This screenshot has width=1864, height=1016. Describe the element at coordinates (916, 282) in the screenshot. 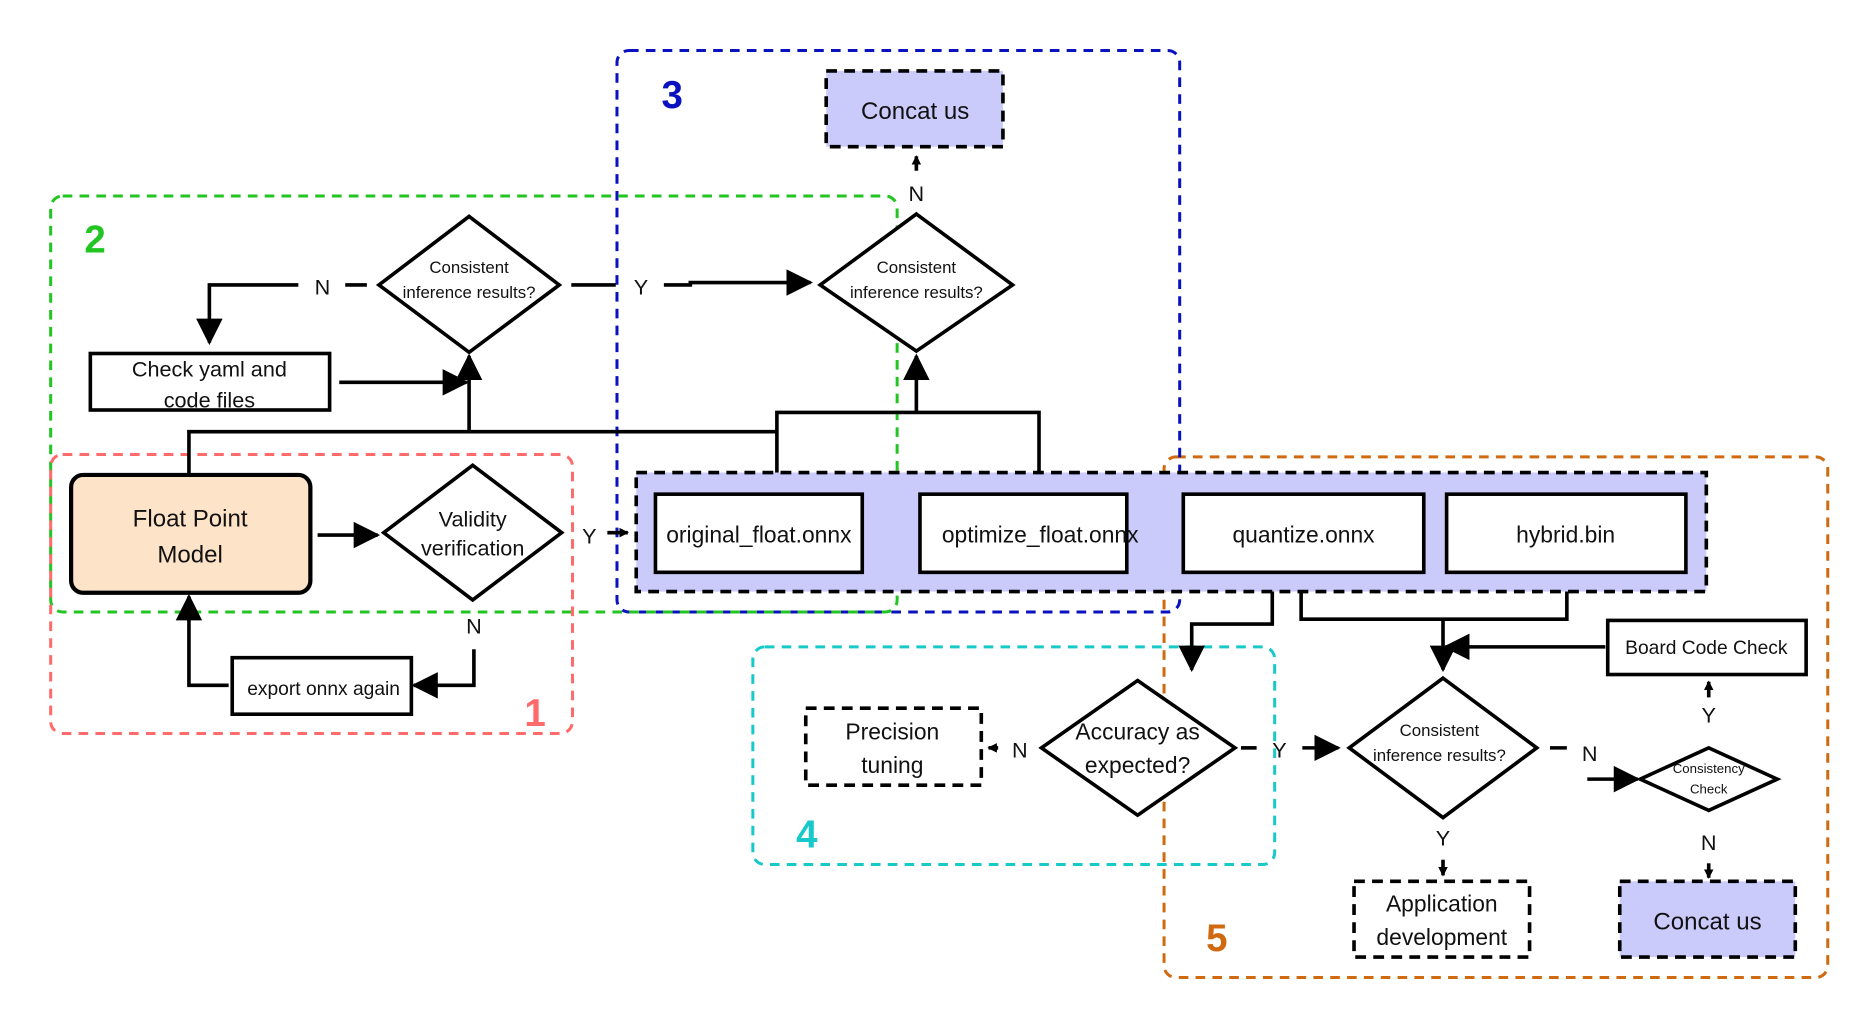

I see `consistent-inference-decision-3: Consistent inference results?` at that location.